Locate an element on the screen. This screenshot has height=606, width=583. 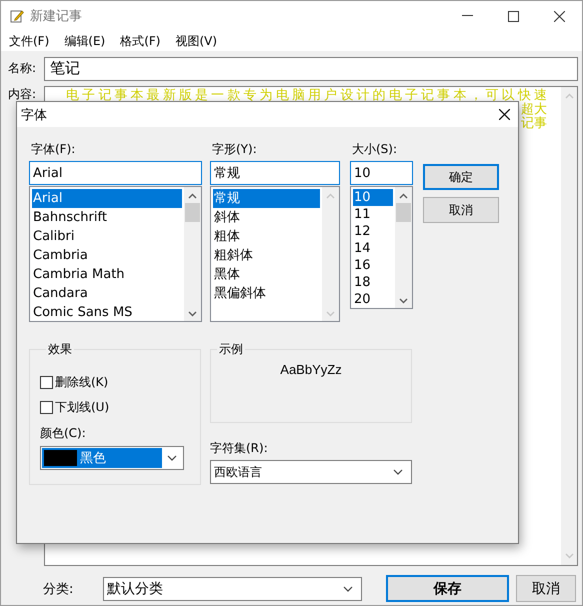
font-label: 字体(F): is located at coordinates (53, 149).